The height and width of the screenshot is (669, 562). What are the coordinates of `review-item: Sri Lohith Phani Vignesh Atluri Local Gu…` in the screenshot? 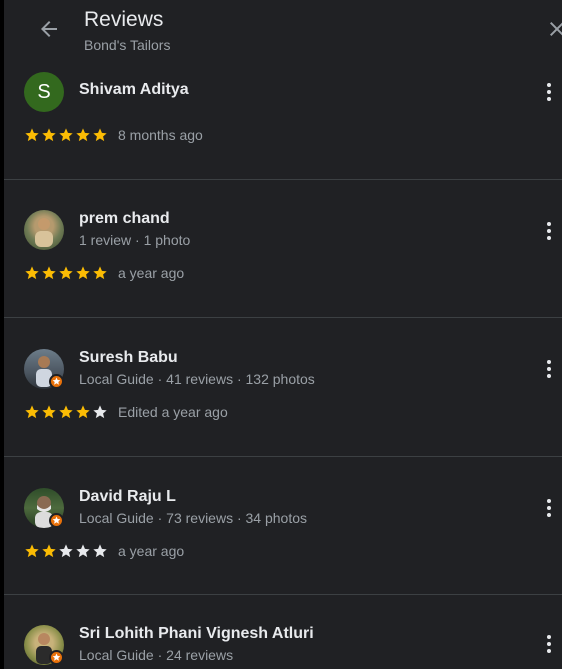 It's located at (283, 632).